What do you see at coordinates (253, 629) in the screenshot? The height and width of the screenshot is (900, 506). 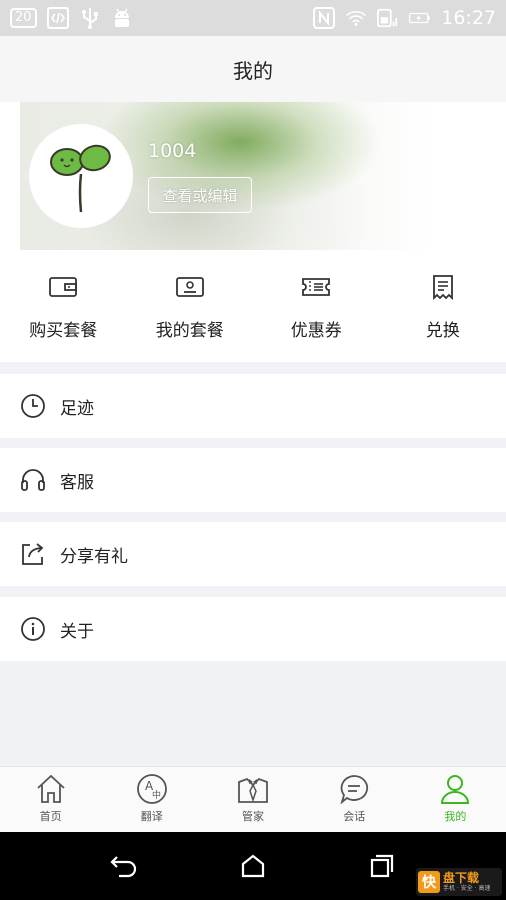 I see `menu-item-about: 关于` at bounding box center [253, 629].